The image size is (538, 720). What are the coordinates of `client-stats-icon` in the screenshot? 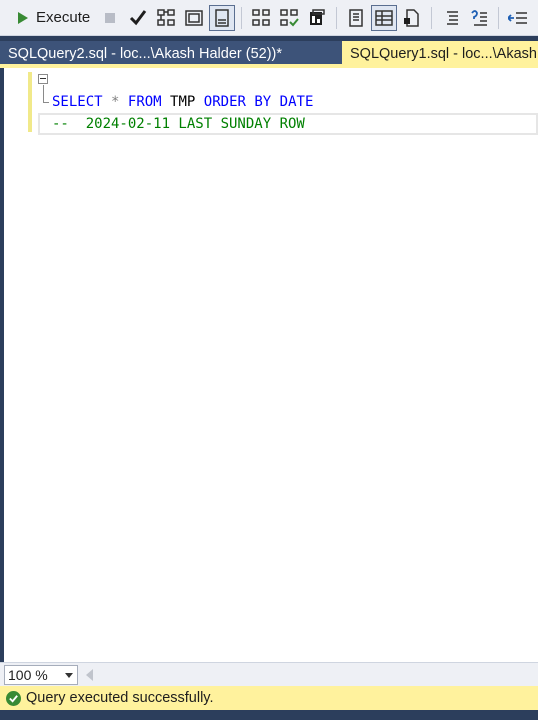 It's located at (317, 16).